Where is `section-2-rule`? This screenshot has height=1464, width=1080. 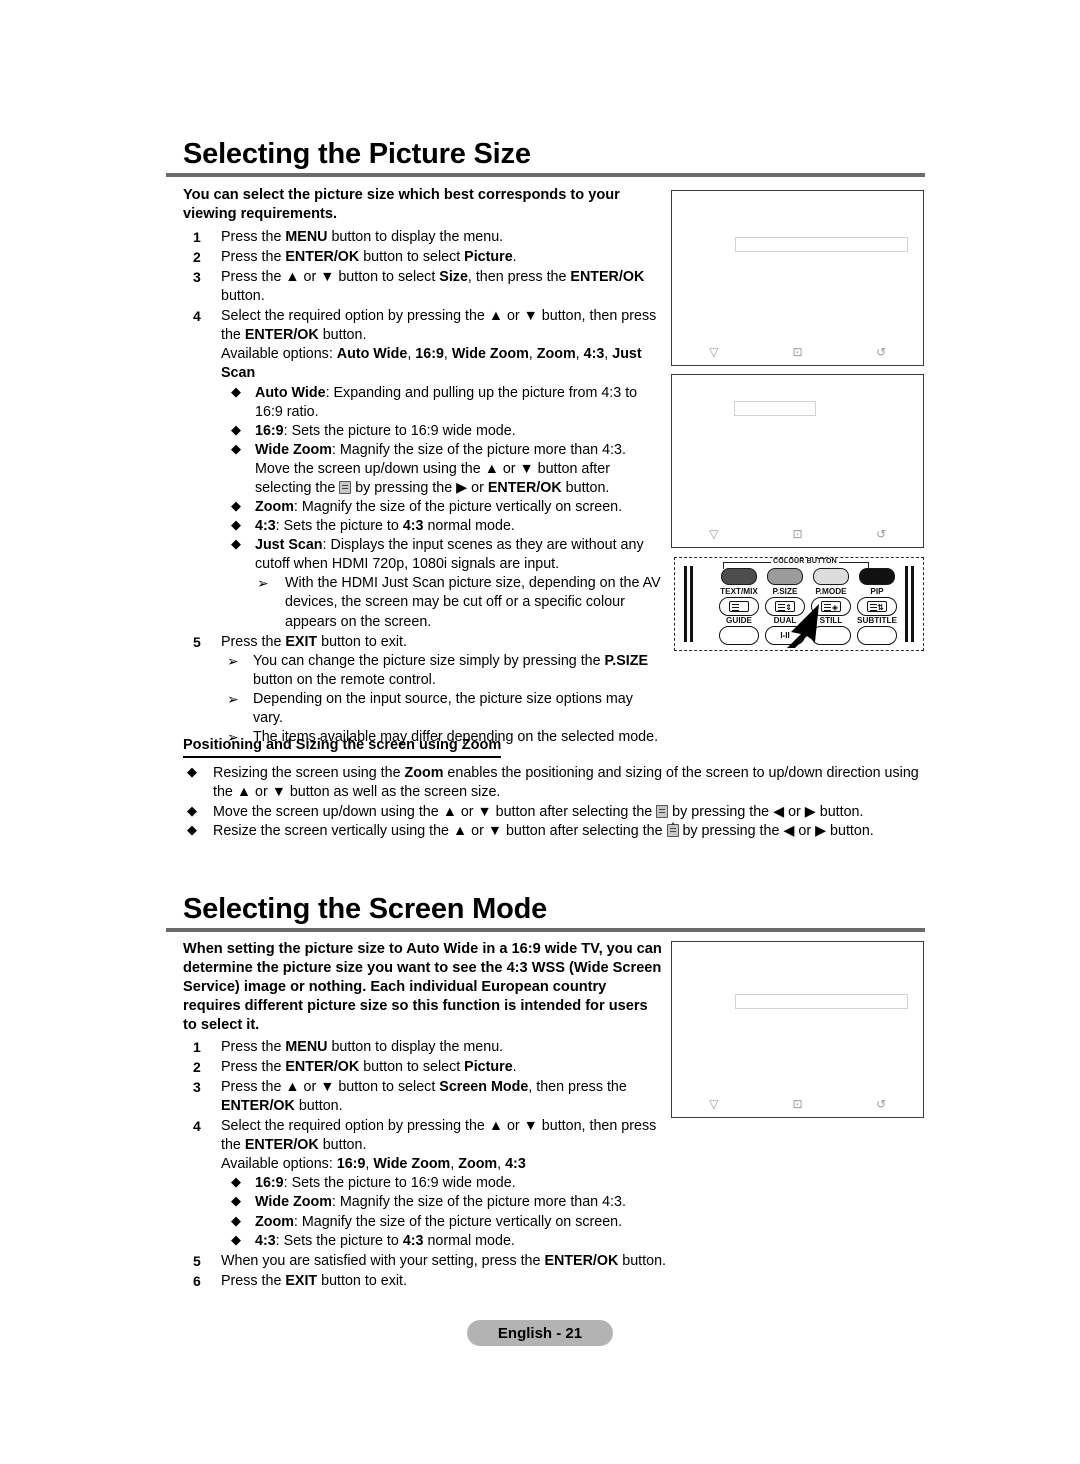 section-2-rule is located at coordinates (545, 930).